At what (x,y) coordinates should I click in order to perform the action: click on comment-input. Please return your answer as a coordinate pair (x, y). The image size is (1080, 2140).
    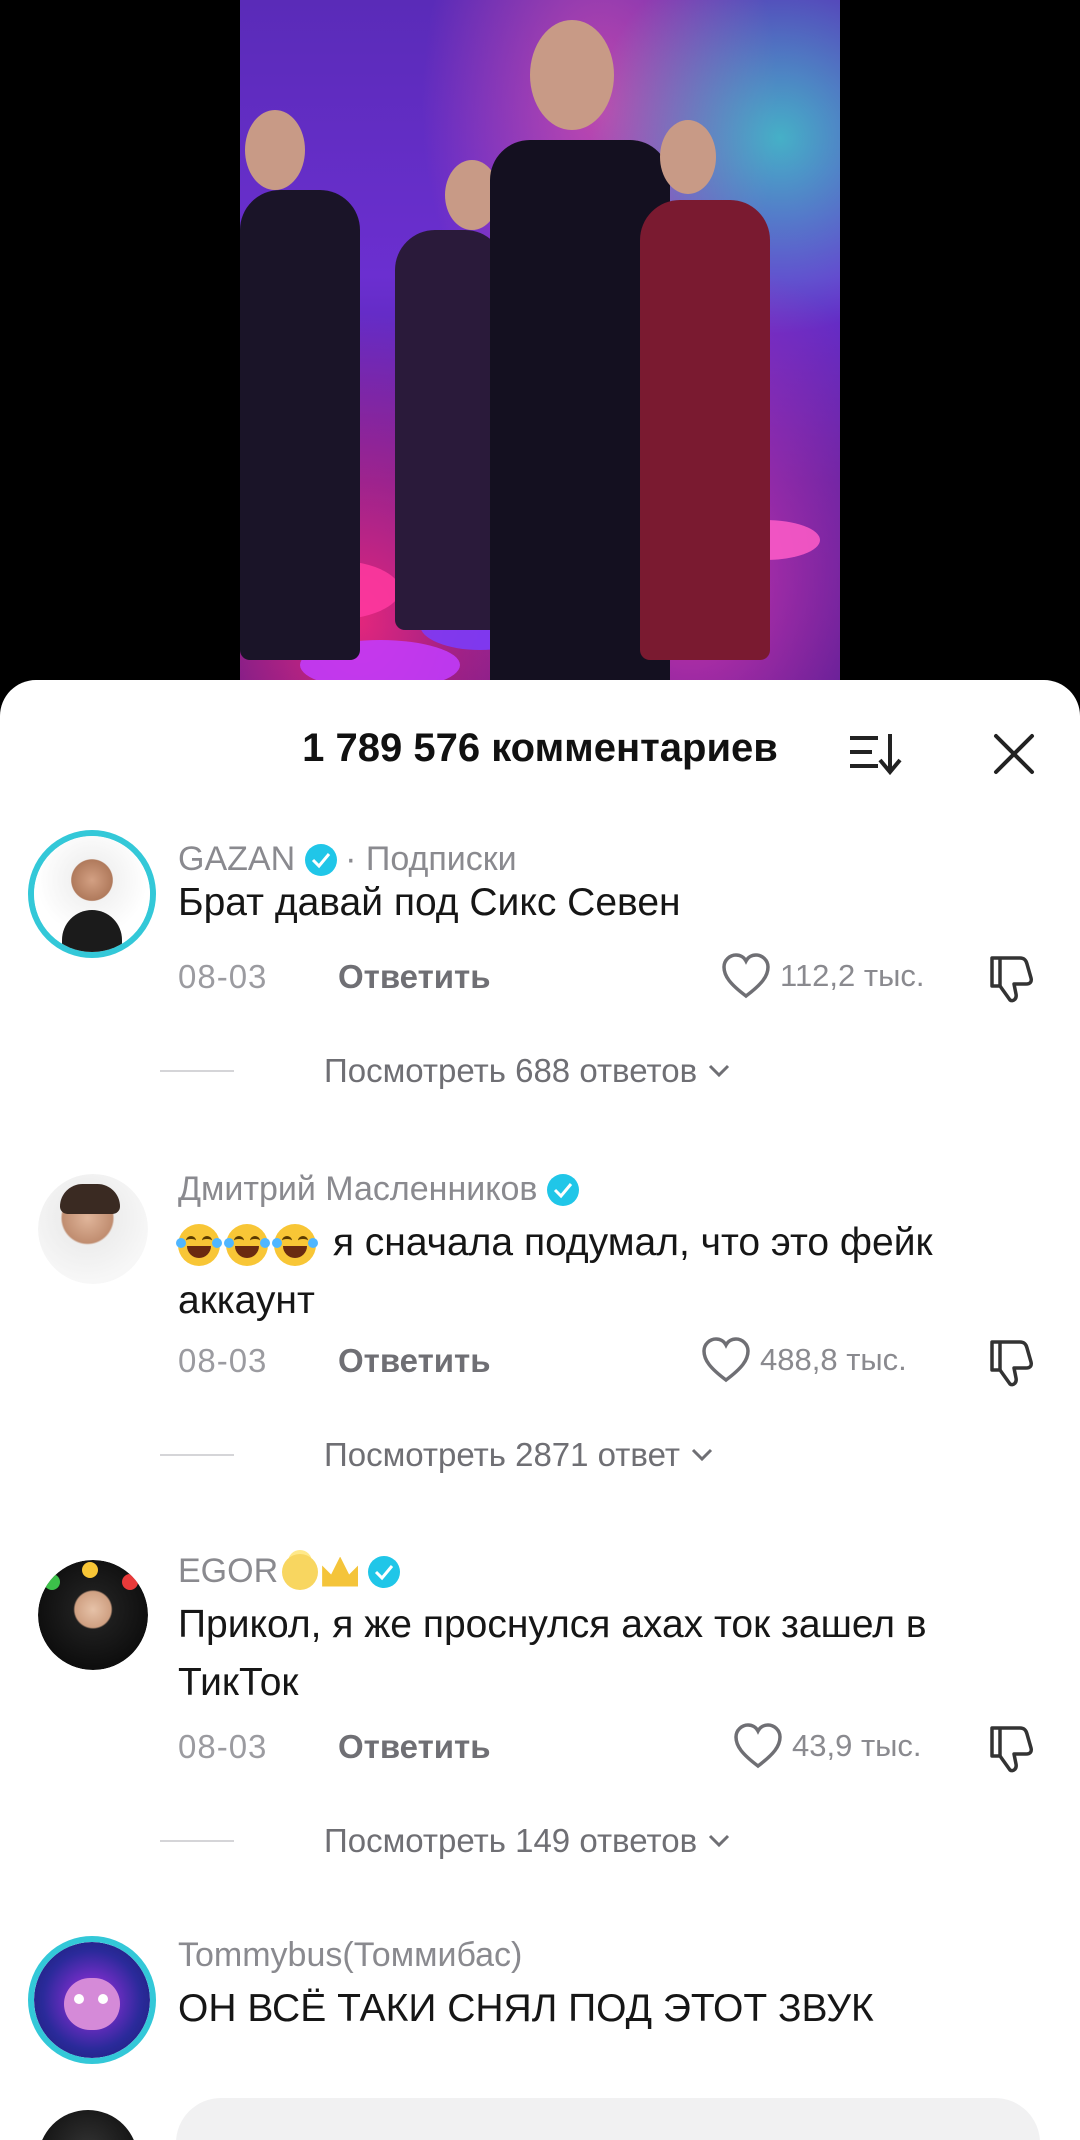
    Looking at the image, I should click on (608, 2119).